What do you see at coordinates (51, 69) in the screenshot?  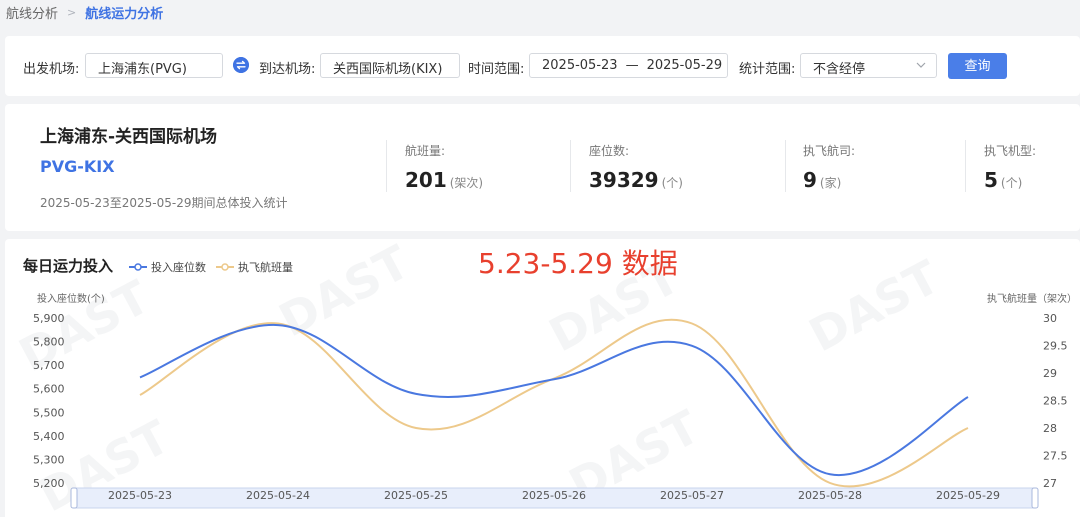 I see `departure-label: 出发机场:` at bounding box center [51, 69].